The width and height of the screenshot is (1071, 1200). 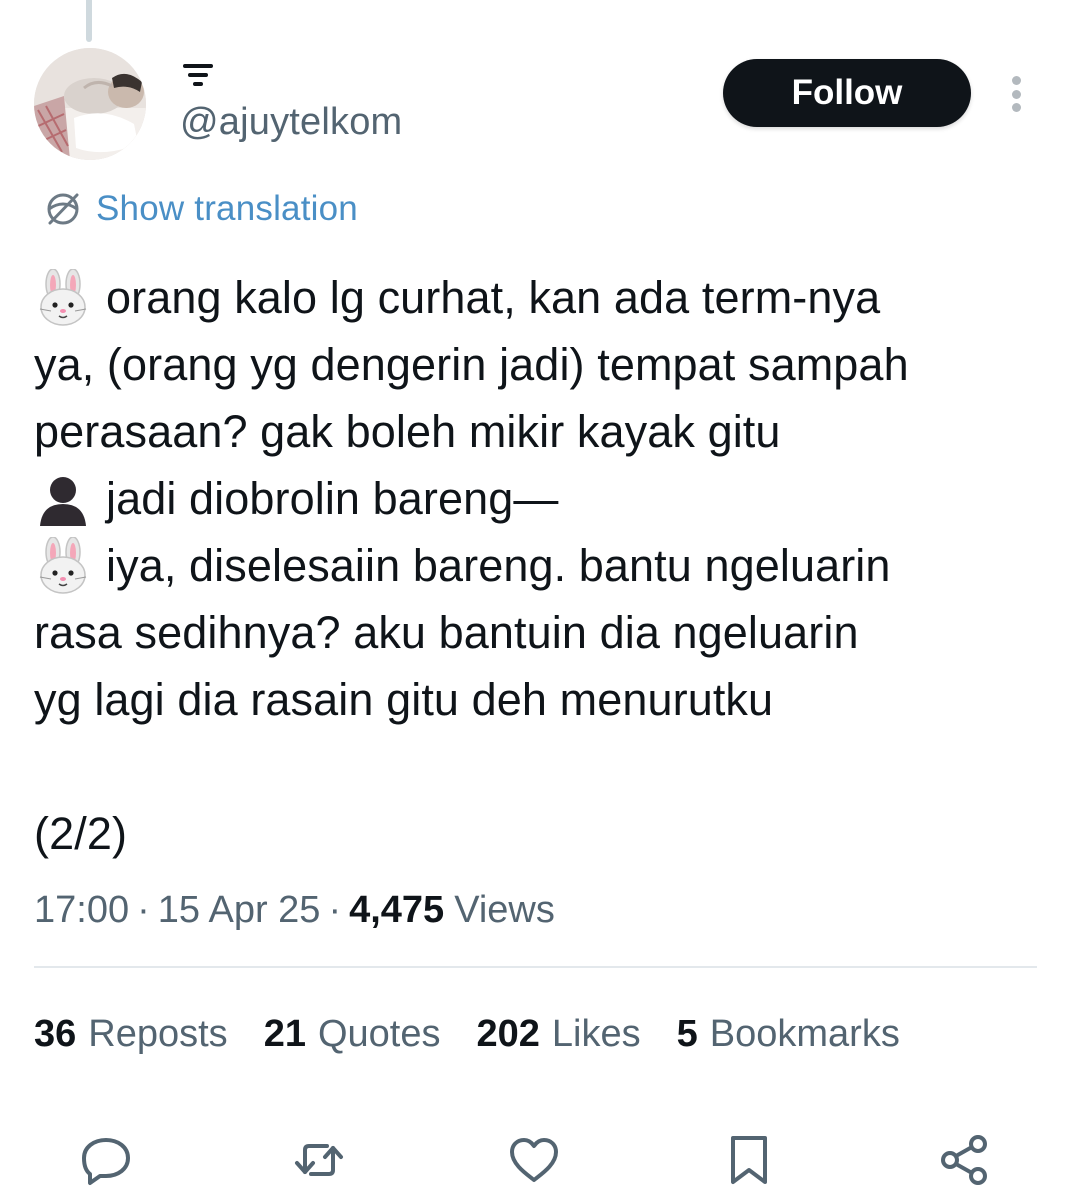 What do you see at coordinates (687, 1033) in the screenshot?
I see `bookmarks-count: 5` at bounding box center [687, 1033].